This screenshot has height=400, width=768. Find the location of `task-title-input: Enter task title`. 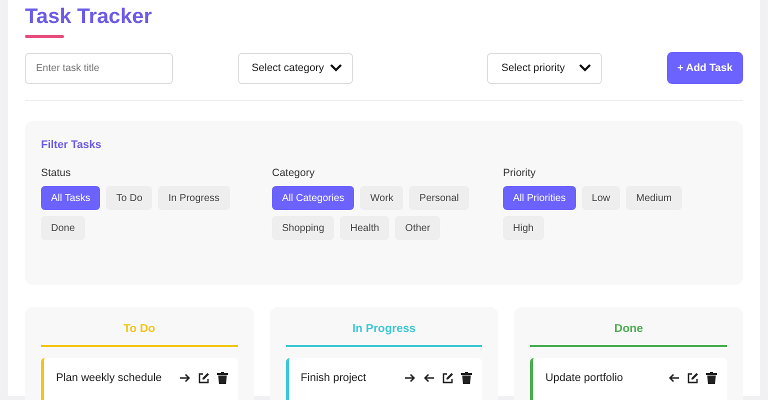

task-title-input: Enter task title is located at coordinates (99, 68).